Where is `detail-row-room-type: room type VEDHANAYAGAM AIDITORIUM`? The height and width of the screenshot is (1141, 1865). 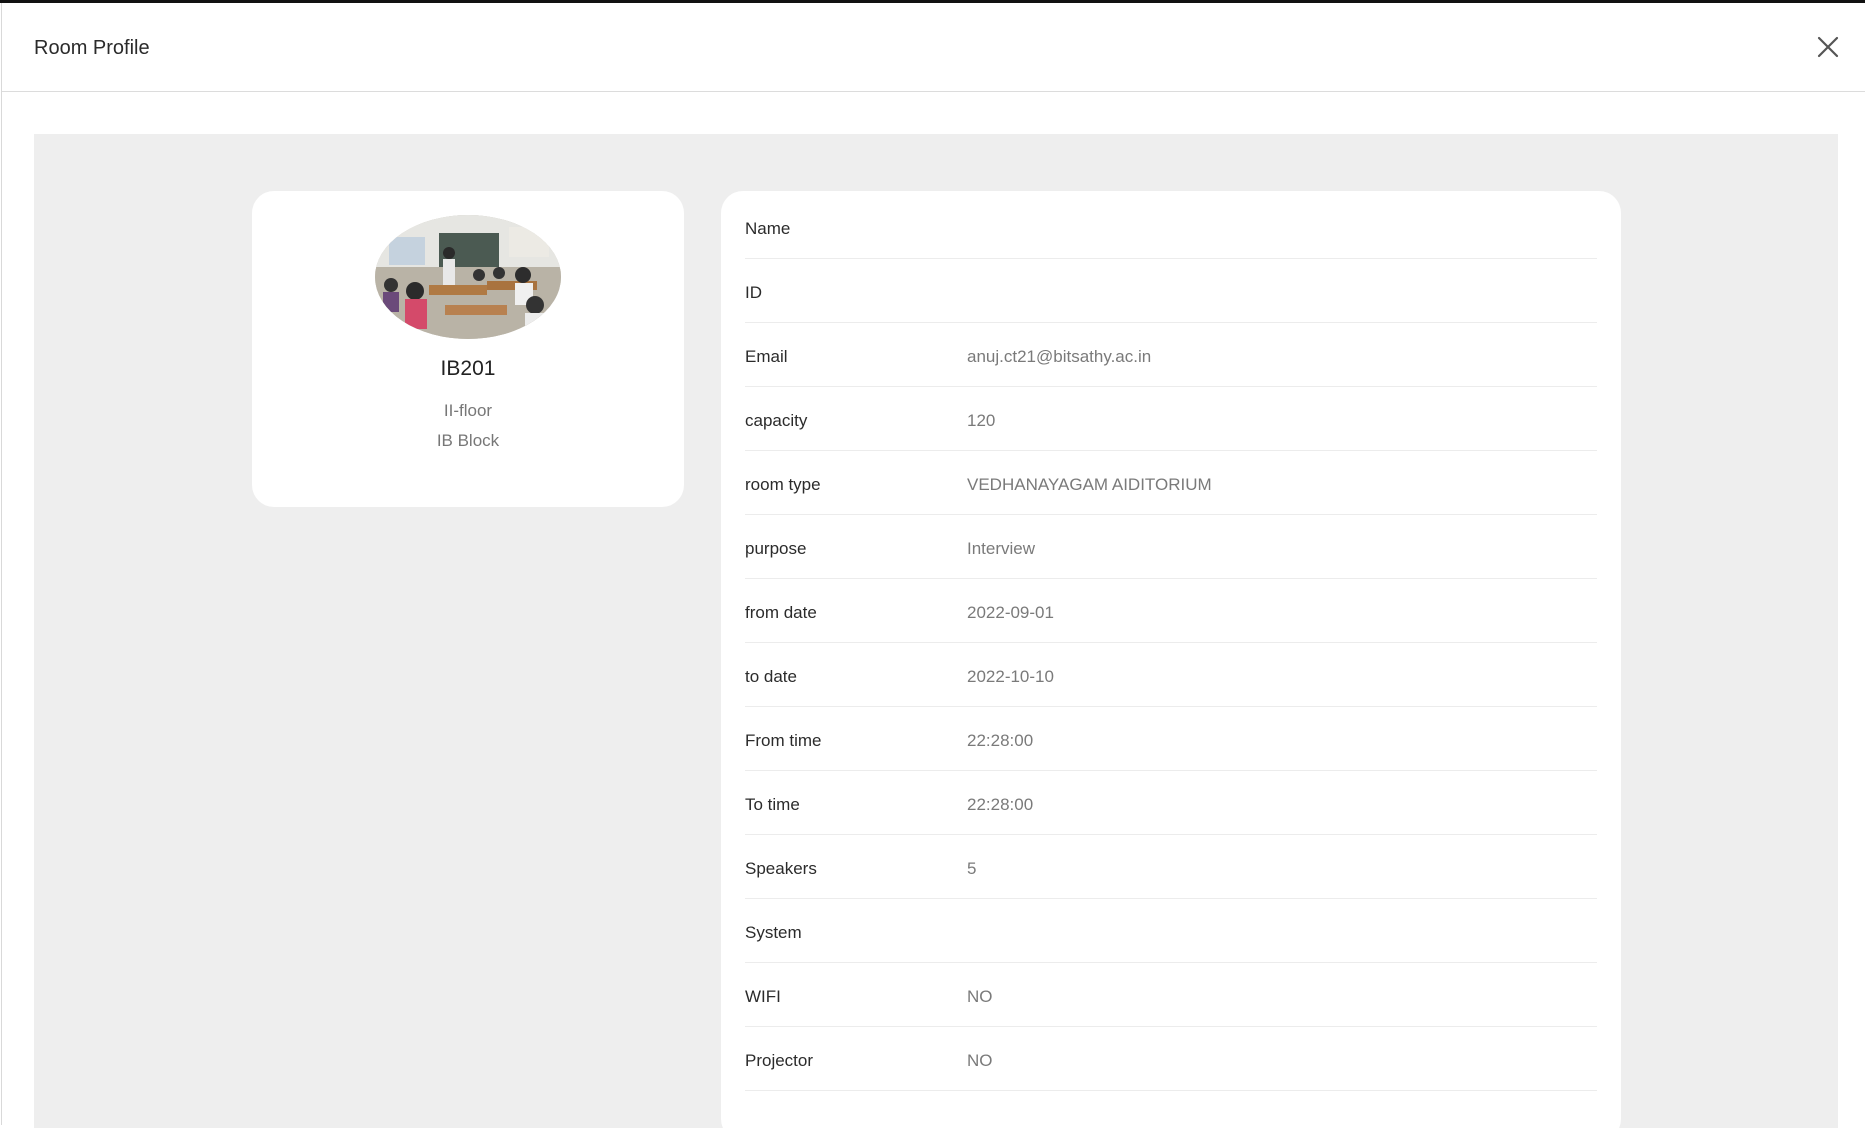 detail-row-room-type: room type VEDHANAYAGAM AIDITORIUM is located at coordinates (1171, 483).